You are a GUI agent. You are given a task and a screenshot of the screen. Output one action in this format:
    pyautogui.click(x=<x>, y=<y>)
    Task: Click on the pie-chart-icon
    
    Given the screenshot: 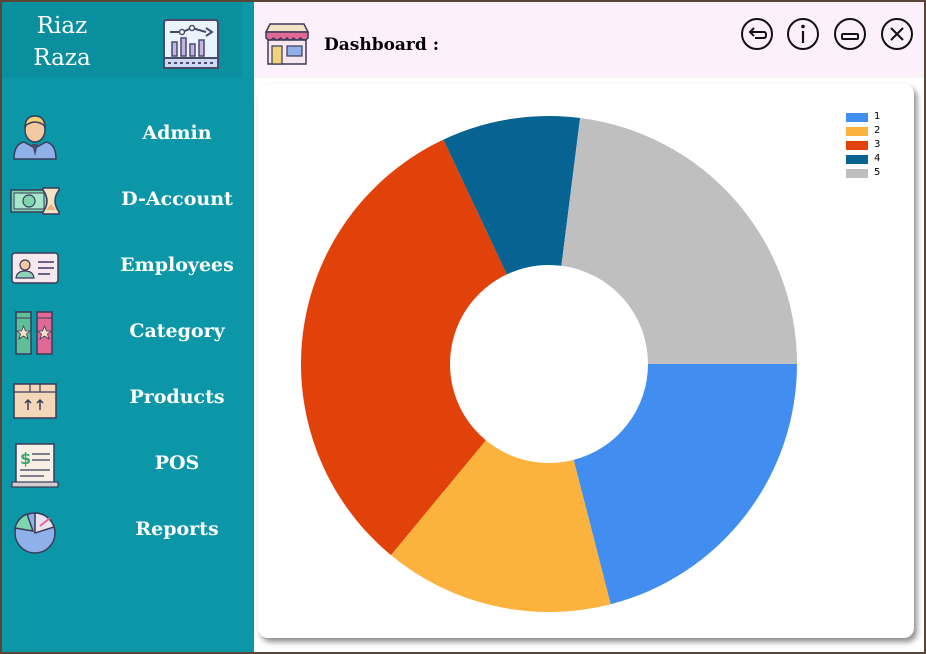 What is the action you would take?
    pyautogui.click(x=35, y=533)
    